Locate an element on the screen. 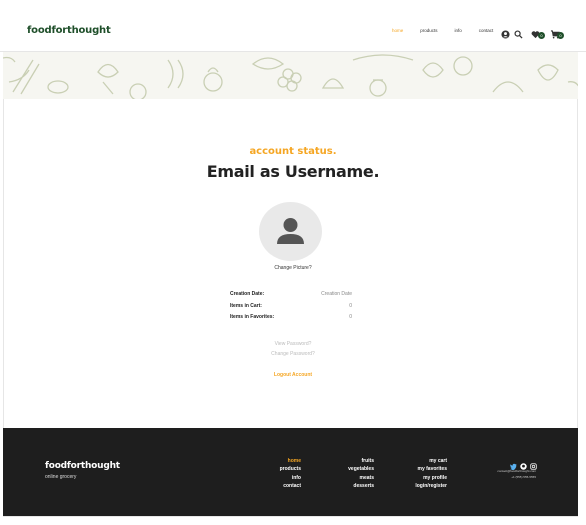 The width and height of the screenshot is (586, 525). nav-products: products is located at coordinates (428, 30).